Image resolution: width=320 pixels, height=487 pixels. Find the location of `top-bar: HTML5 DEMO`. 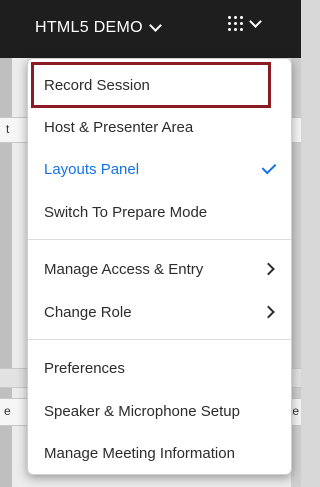

top-bar: HTML5 DEMO is located at coordinates (150, 29).